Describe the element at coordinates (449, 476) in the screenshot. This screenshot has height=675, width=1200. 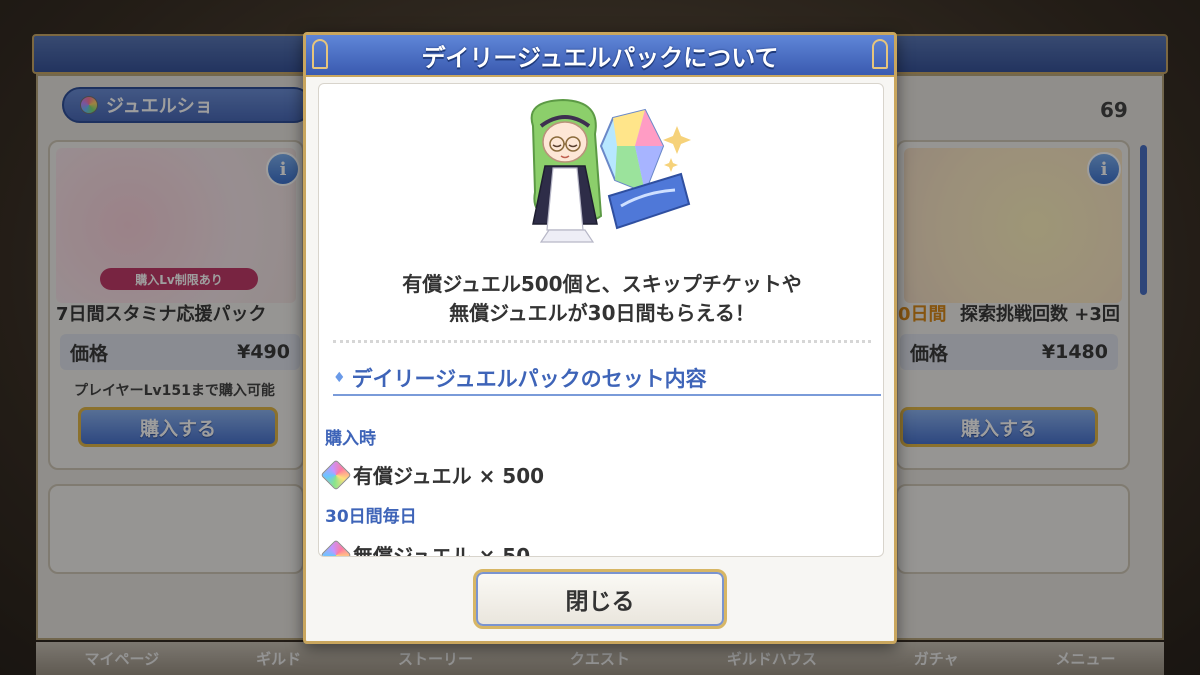
I see `on-purchase-item-text: 有償ジュエル × 500` at that location.